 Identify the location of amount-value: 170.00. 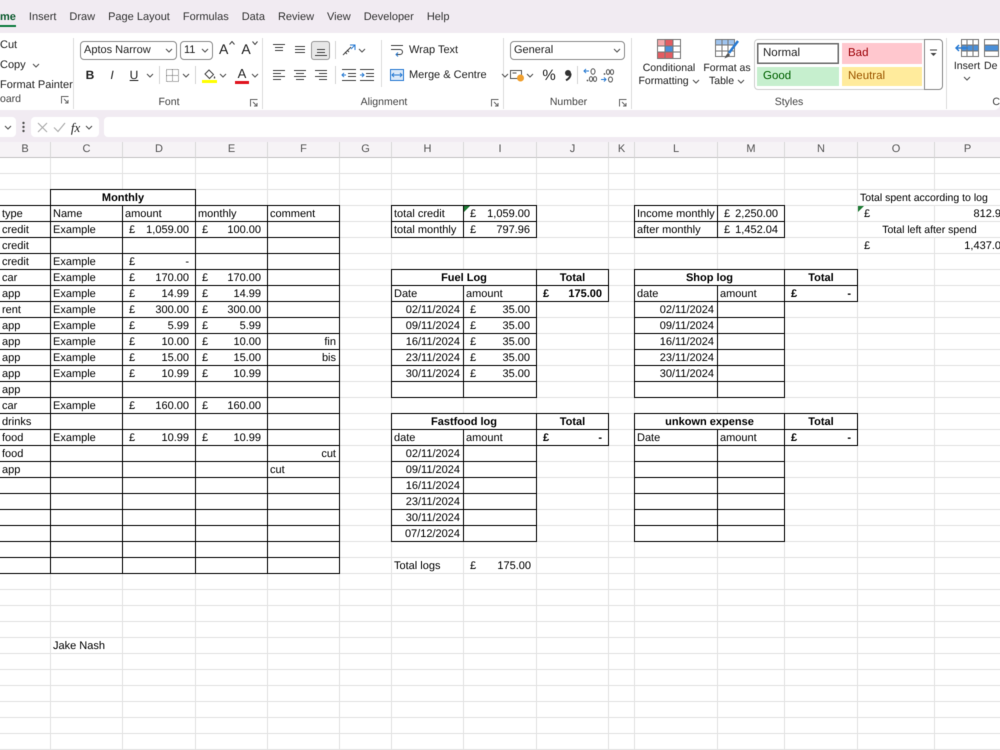
(172, 278).